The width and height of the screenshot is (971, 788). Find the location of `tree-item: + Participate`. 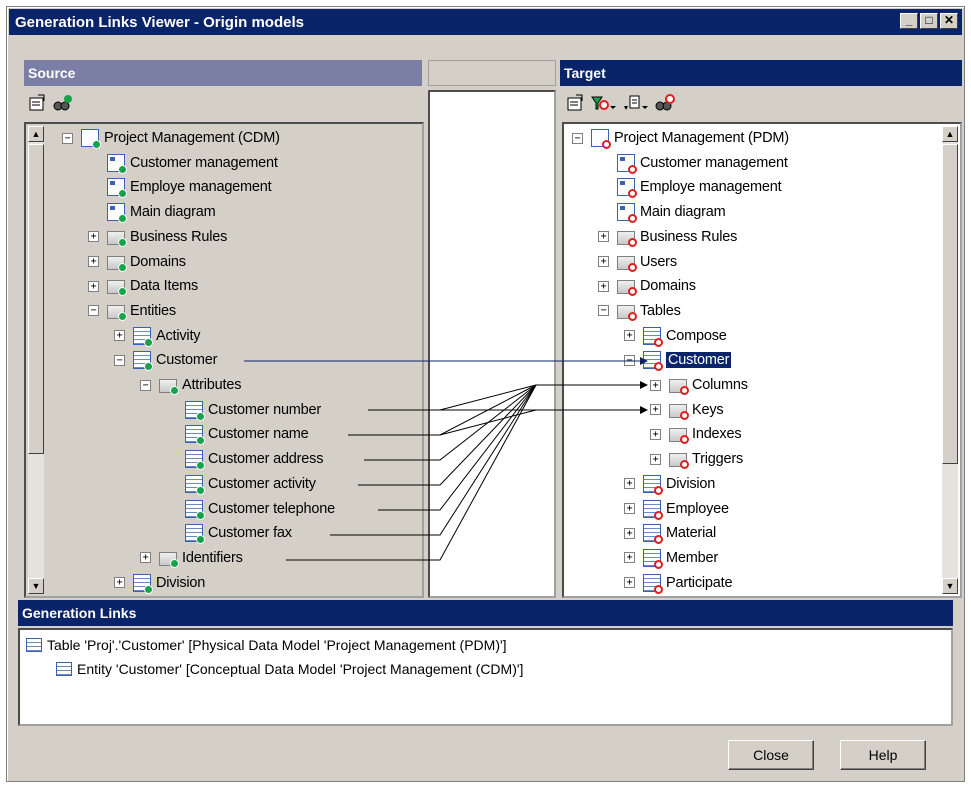

tree-item: + Participate is located at coordinates (678, 583).